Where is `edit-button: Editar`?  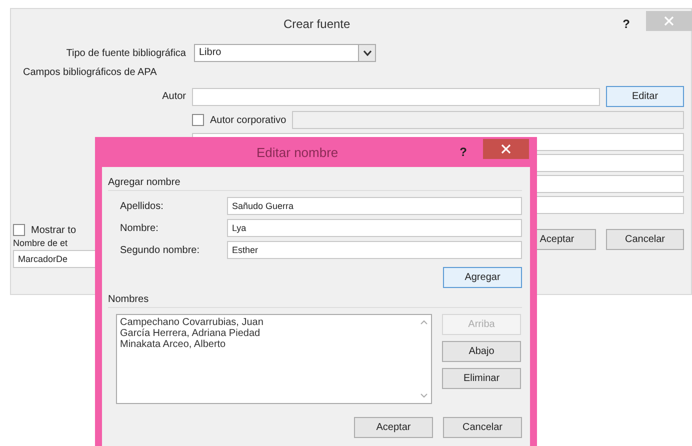
edit-button: Editar is located at coordinates (645, 96).